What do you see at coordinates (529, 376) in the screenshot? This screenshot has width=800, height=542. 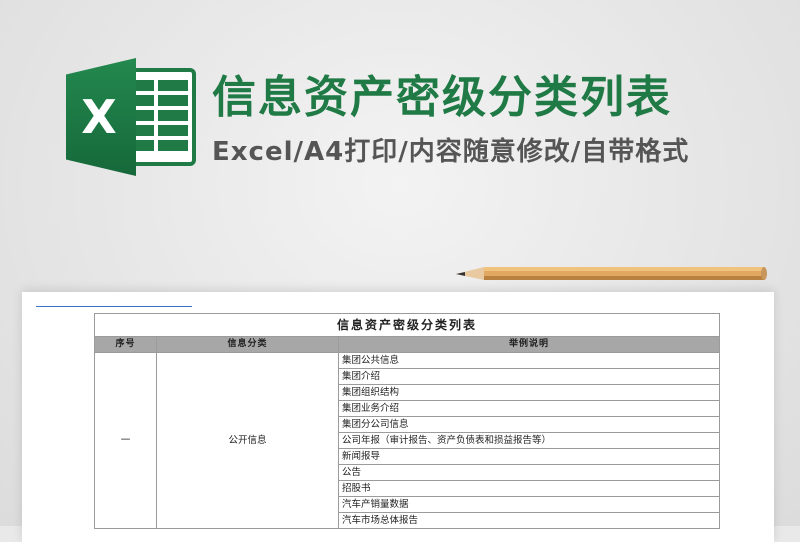 I see `example-cell: 集团介绍` at bounding box center [529, 376].